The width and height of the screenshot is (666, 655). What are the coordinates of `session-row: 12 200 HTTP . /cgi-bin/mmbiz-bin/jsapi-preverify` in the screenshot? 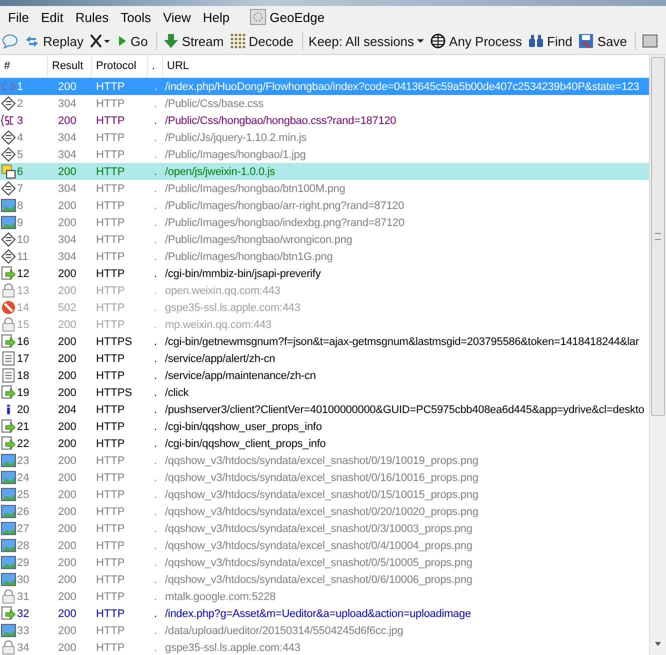 It's located at (324, 273).